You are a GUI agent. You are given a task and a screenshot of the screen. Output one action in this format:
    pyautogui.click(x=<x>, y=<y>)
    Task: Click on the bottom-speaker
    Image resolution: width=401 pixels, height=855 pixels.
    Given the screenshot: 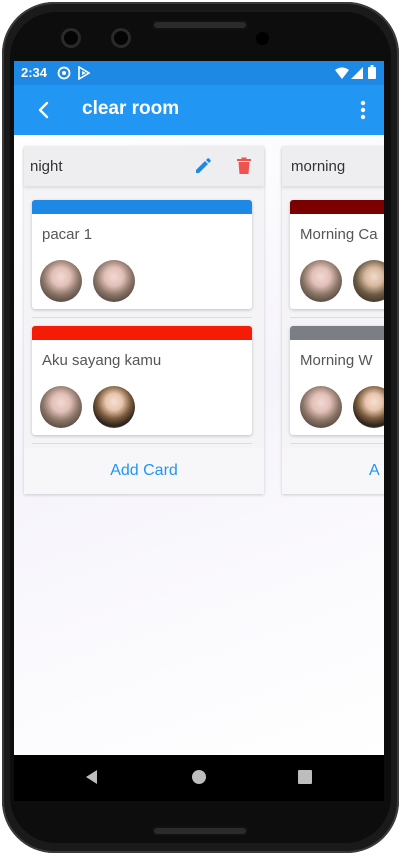 What is the action you would take?
    pyautogui.click(x=200, y=831)
    